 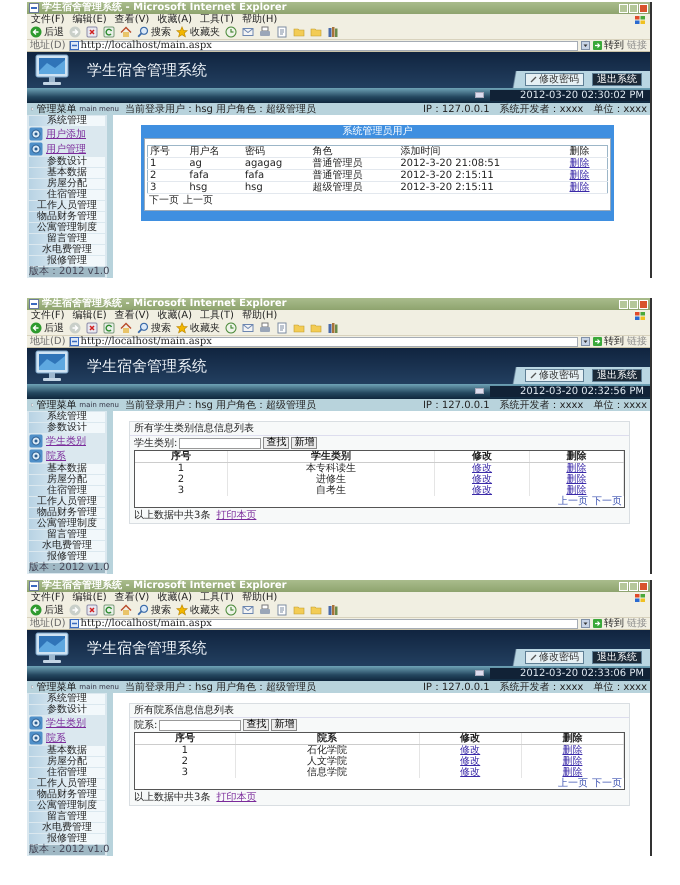 What do you see at coordinates (260, 19) in the screenshot?
I see `menu-item: 帮助(H)` at bounding box center [260, 19].